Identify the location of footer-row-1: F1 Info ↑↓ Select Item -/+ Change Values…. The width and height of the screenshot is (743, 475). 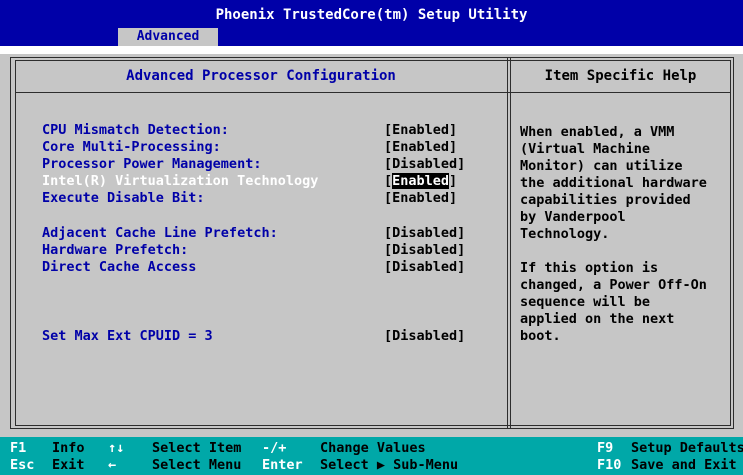
(371, 448).